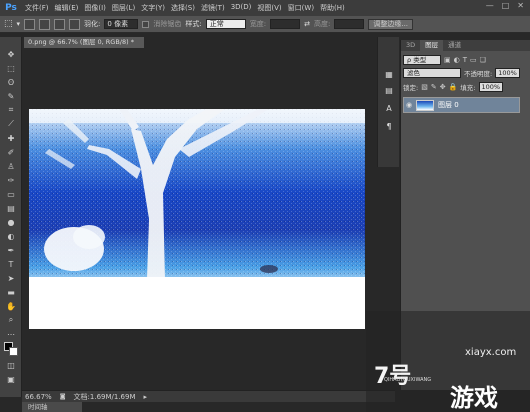 Image resolution: width=530 pixels, height=412 pixels. What do you see at coordinates (241, 8) in the screenshot?
I see `menu-item: 3D(D)` at bounding box center [241, 8].